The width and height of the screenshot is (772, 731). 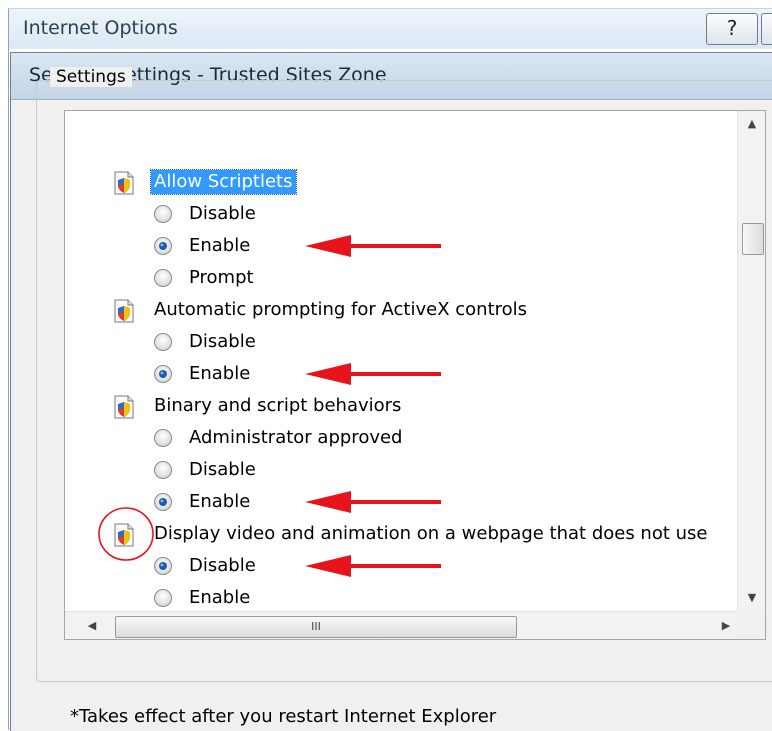 What do you see at coordinates (341, 309) in the screenshot?
I see `setting-category-label: Automatic prompting for ActiveX controls` at bounding box center [341, 309].